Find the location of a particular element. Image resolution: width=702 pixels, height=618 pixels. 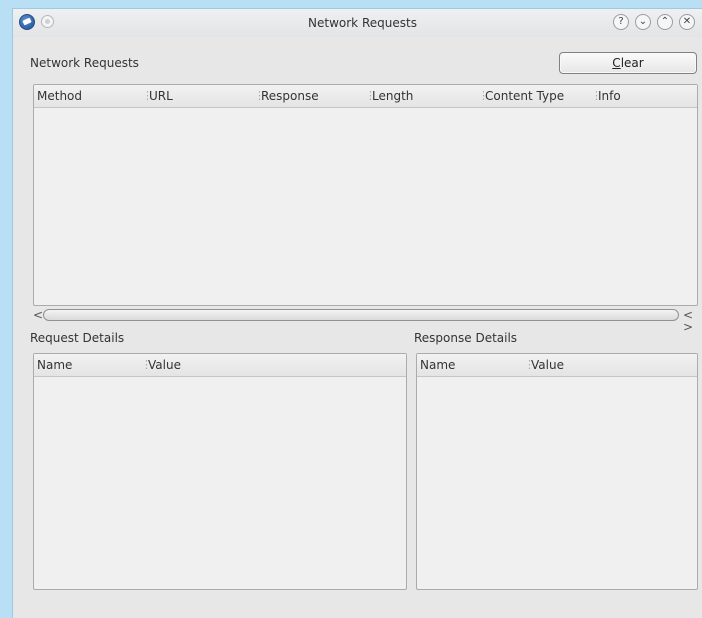

maximize-icon: ⌃ is located at coordinates (665, 22).